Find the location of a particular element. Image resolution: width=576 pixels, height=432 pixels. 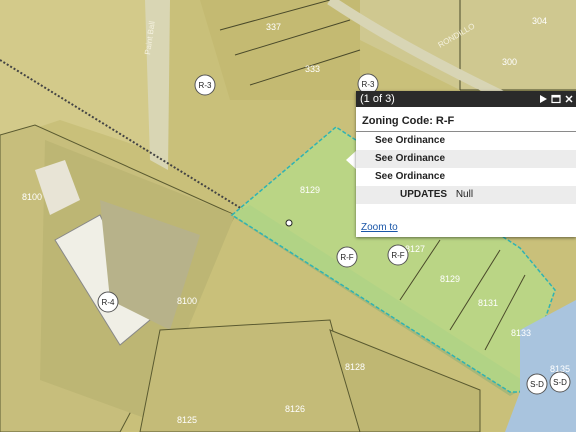

attribute-value: Null is located at coordinates (464, 194).